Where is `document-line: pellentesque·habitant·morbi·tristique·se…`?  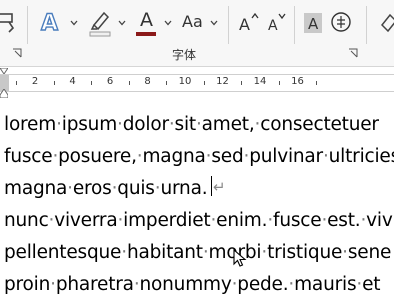
document-line: pellentesque·habitant·morbi·tristique·se… is located at coordinates (198, 252).